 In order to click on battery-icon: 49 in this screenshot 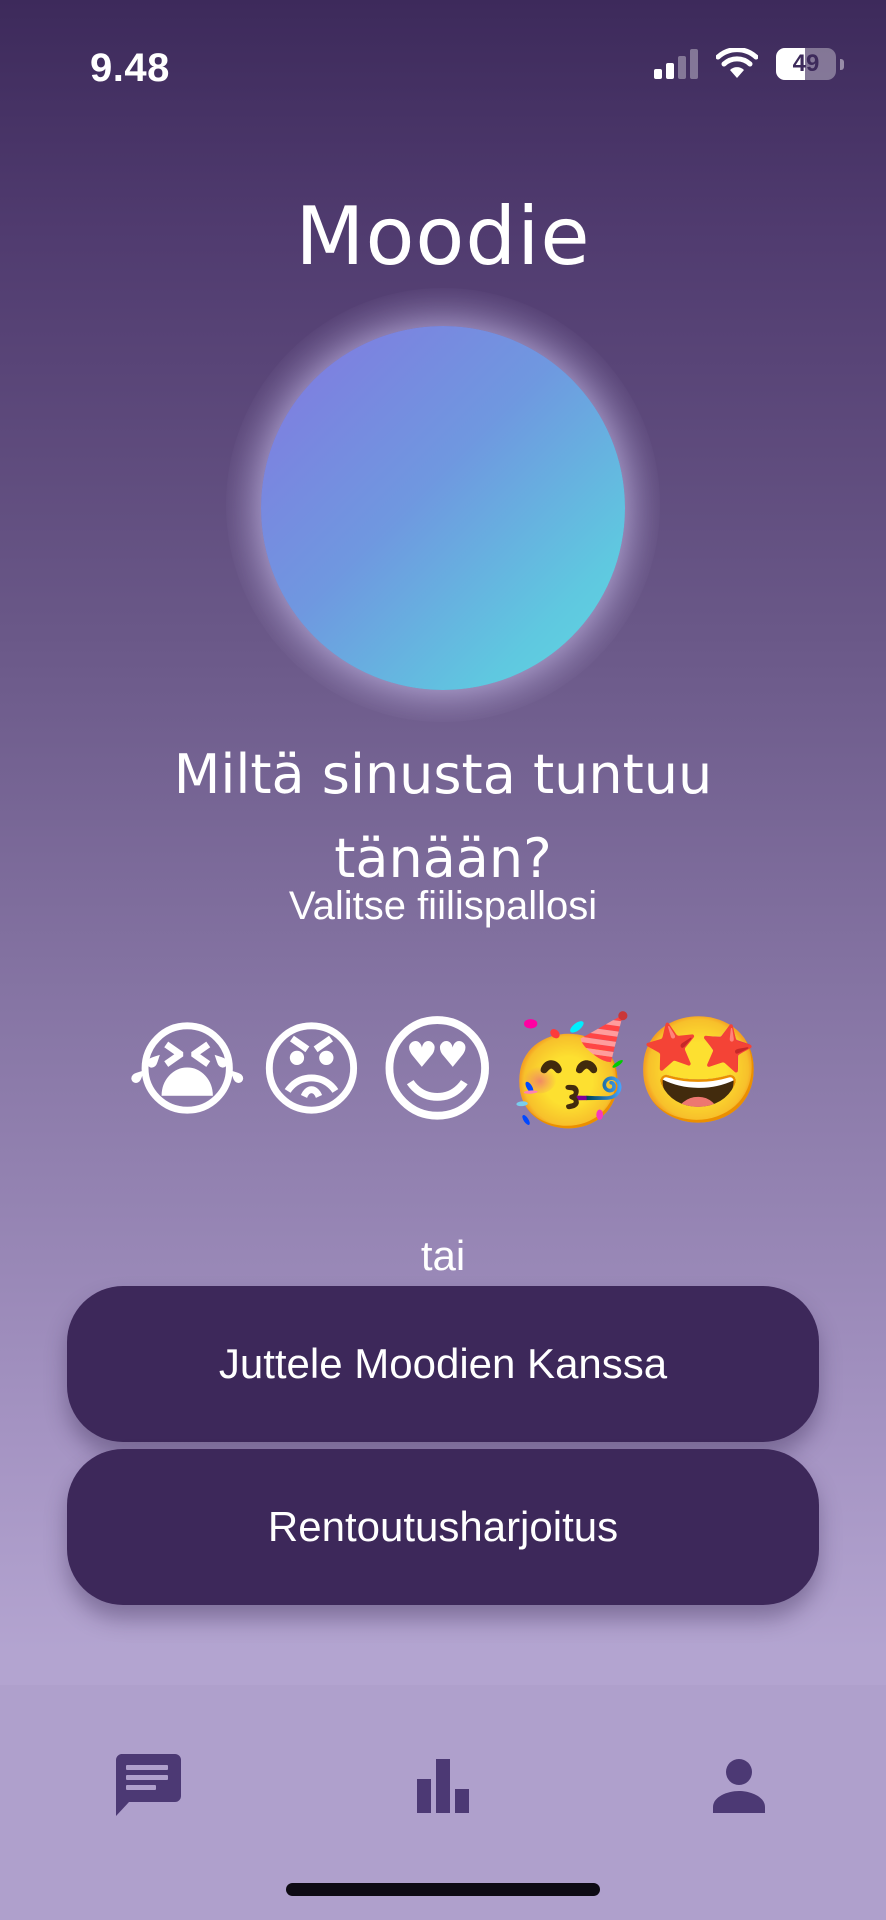, I will do `click(806, 64)`.